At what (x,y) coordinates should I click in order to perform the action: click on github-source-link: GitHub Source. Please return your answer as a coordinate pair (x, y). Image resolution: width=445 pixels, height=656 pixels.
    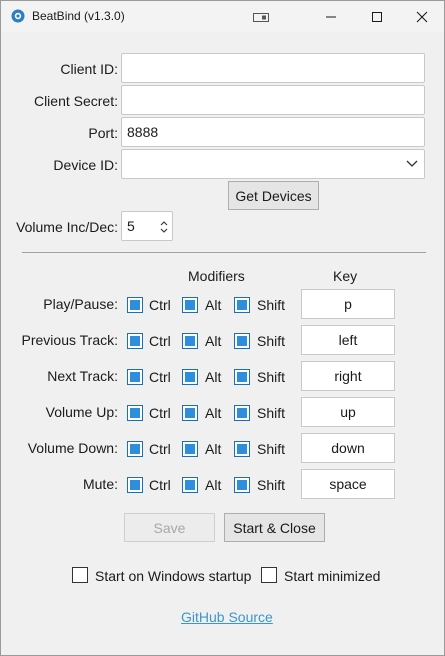
    Looking at the image, I should click on (227, 617).